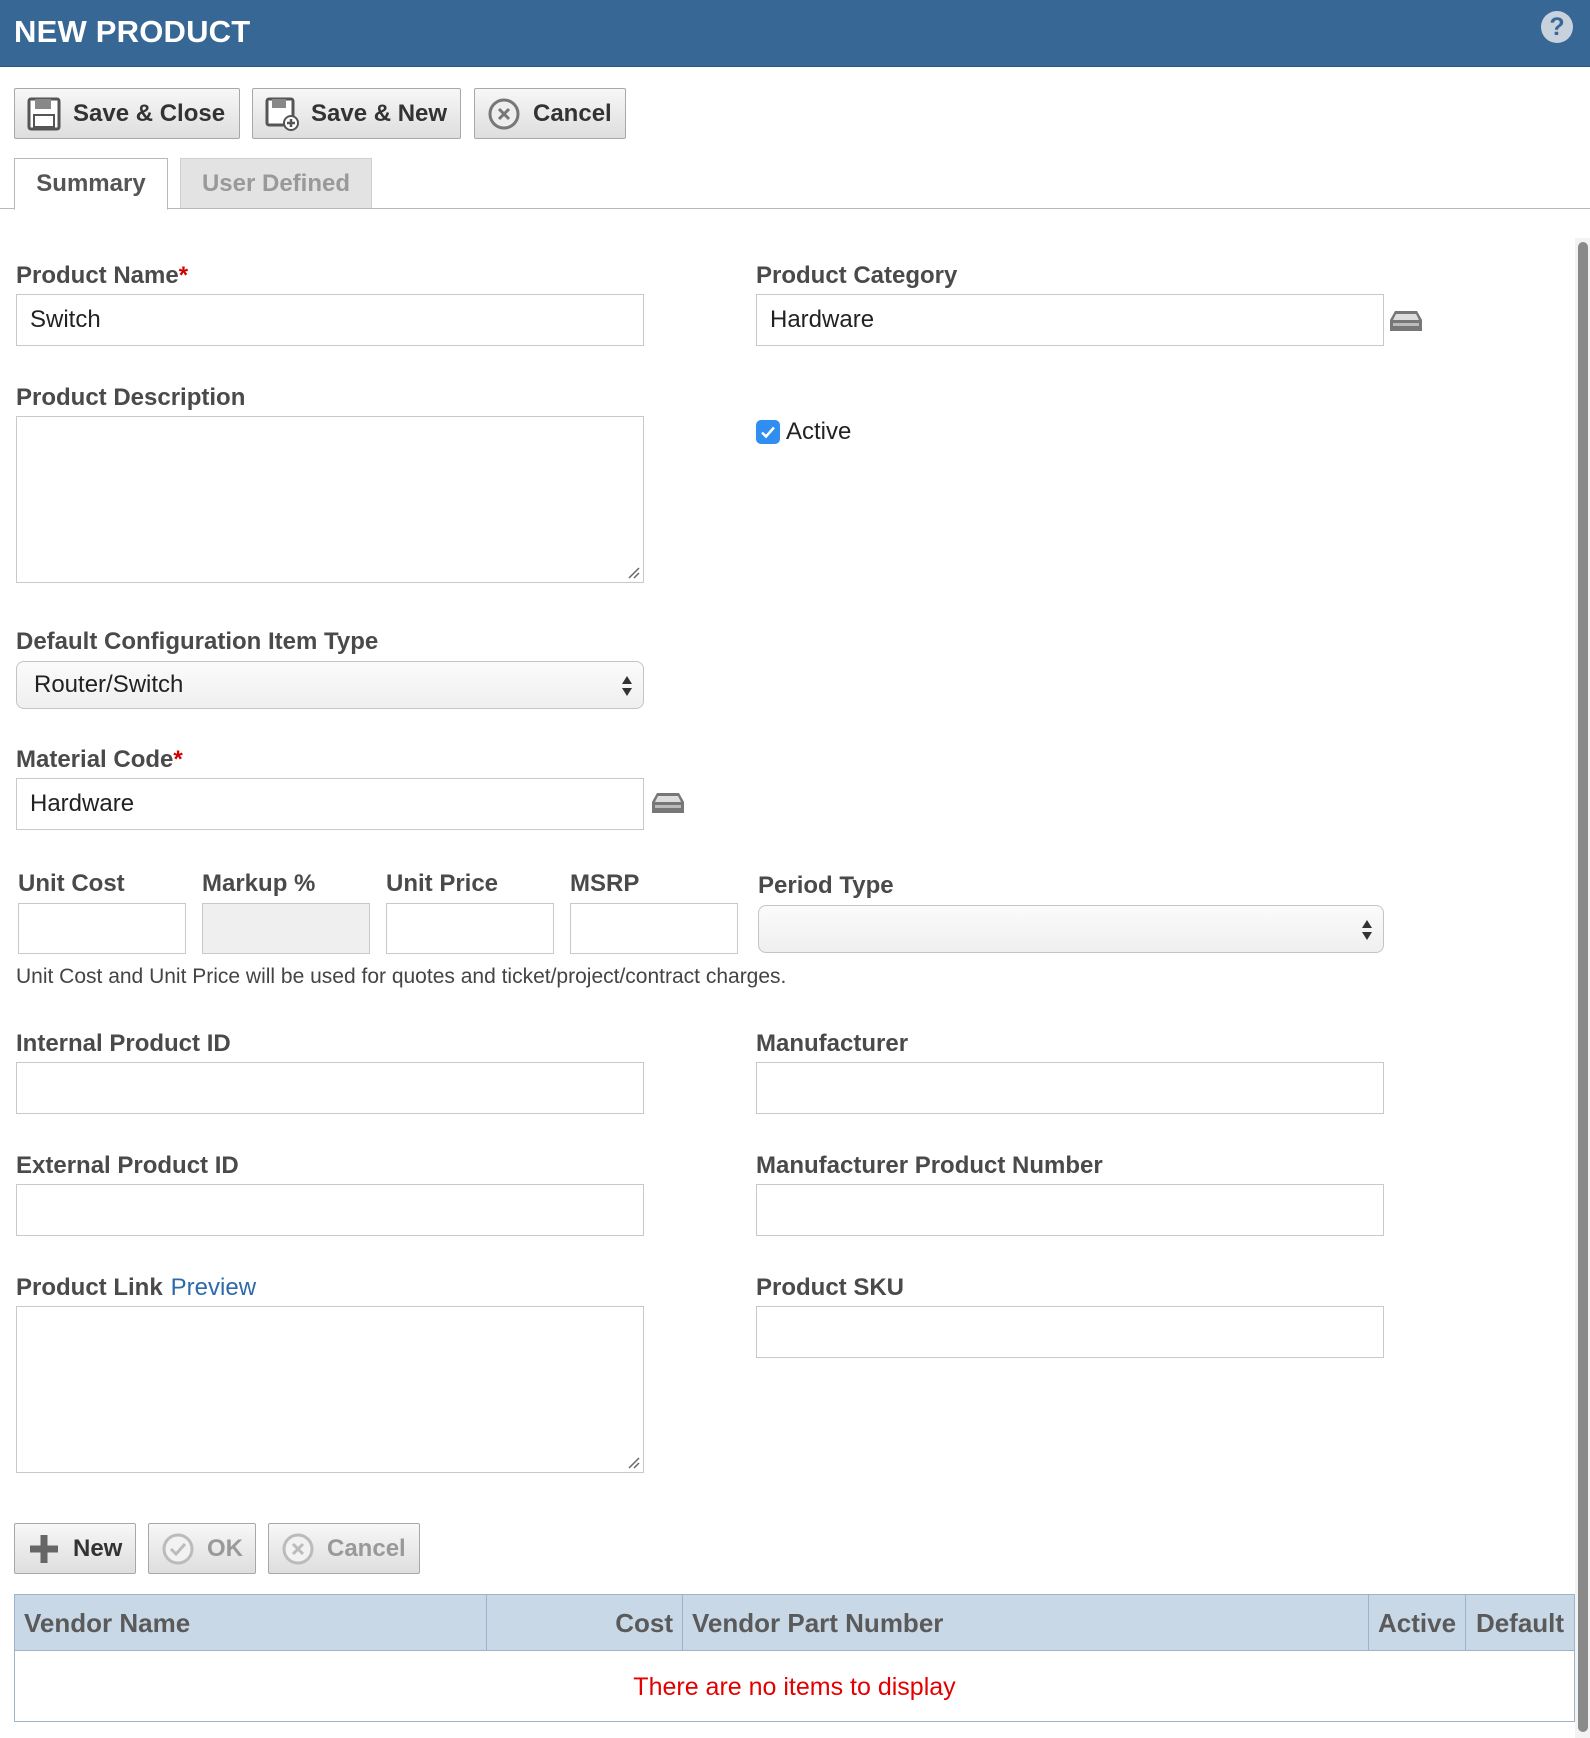 This screenshot has height=1738, width=1590. I want to click on period-type-label: Period Type, so click(826, 885).